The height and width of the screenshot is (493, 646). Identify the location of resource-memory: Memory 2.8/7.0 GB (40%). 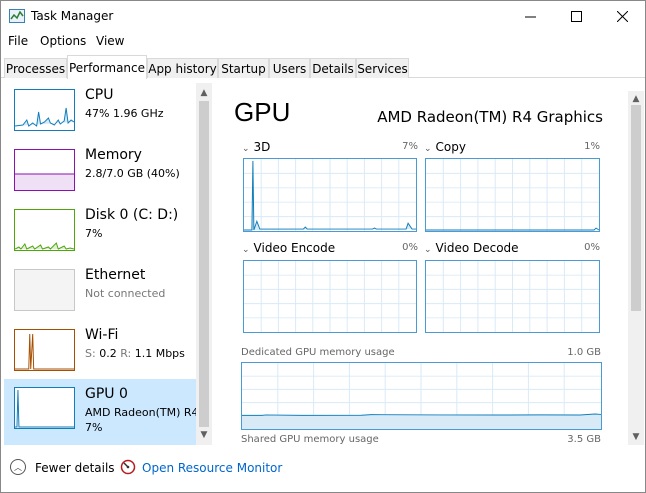
(100, 173).